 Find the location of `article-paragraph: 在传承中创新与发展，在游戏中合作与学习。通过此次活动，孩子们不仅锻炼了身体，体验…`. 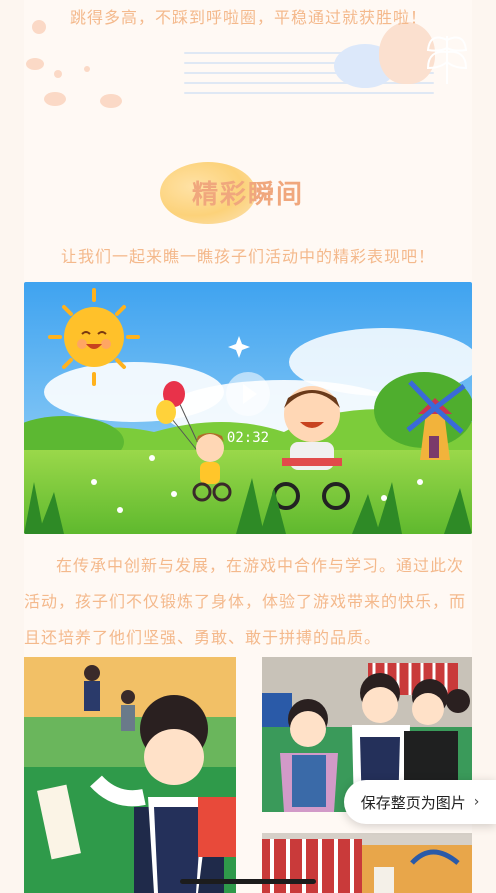

article-paragraph: 在传承中创新与发展，在游戏中合作与学习。通过此次活动，孩子们不仅锻炼了身体，体验… is located at coordinates (245, 601).